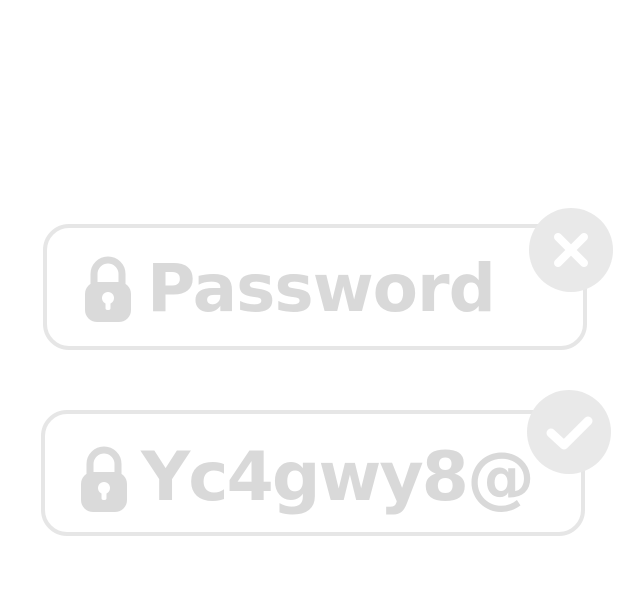 The width and height of the screenshot is (640, 605). What do you see at coordinates (338, 477) in the screenshot?
I see `password-value: Yc4gwy8@` at bounding box center [338, 477].